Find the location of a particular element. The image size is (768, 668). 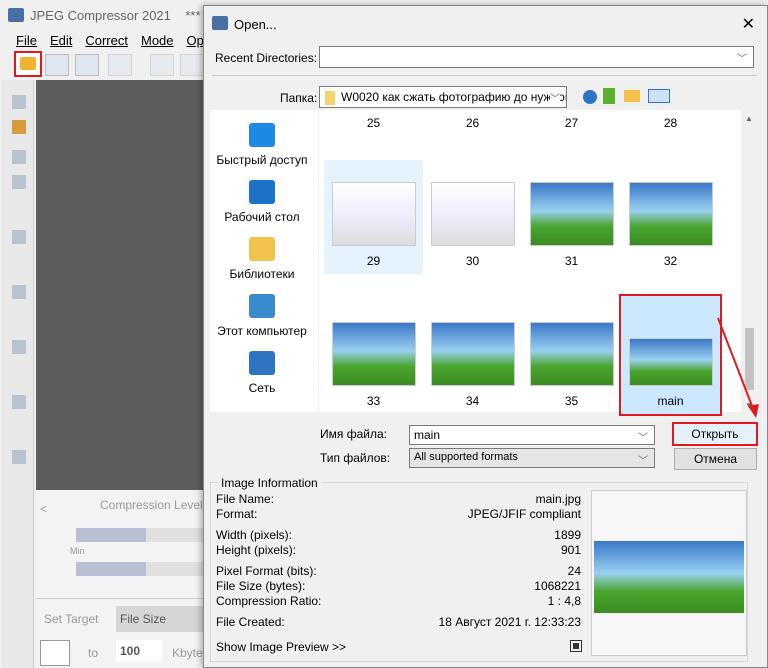

info-value: 1 : 4,8 is located at coordinates (564, 601).